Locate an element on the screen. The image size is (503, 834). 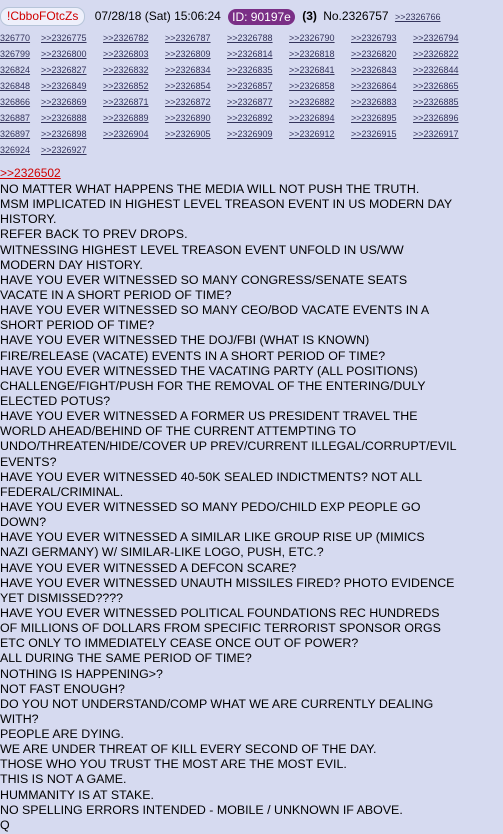
backlink: >>2326787 is located at coordinates (188, 38).